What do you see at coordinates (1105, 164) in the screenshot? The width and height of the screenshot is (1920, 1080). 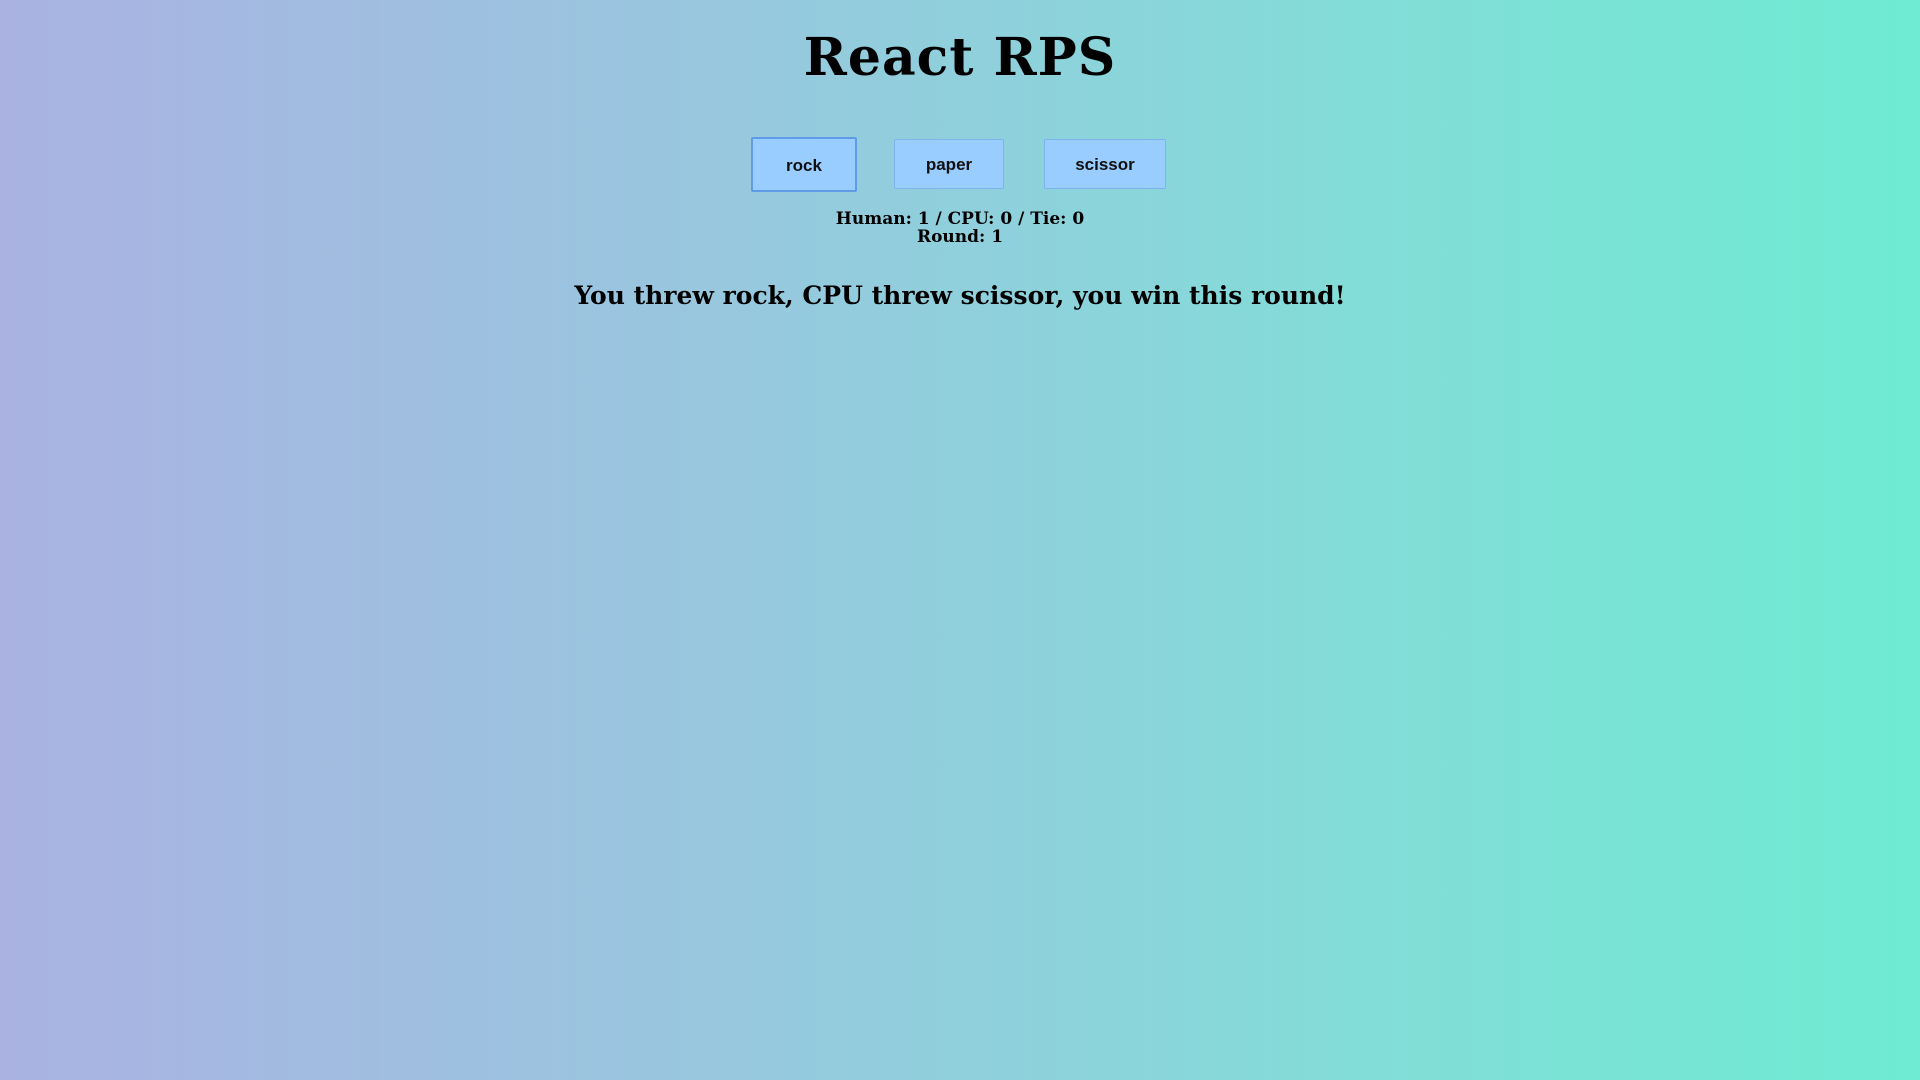 I see `scissor-button: scissor` at bounding box center [1105, 164].